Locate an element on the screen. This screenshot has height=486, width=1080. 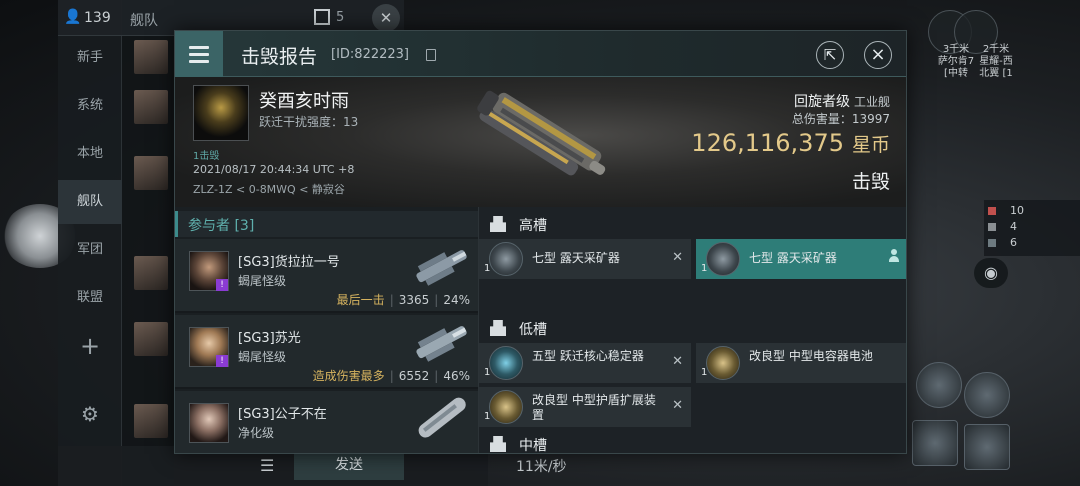
nav-item-newbie: 新手 is located at coordinates (90, 58).